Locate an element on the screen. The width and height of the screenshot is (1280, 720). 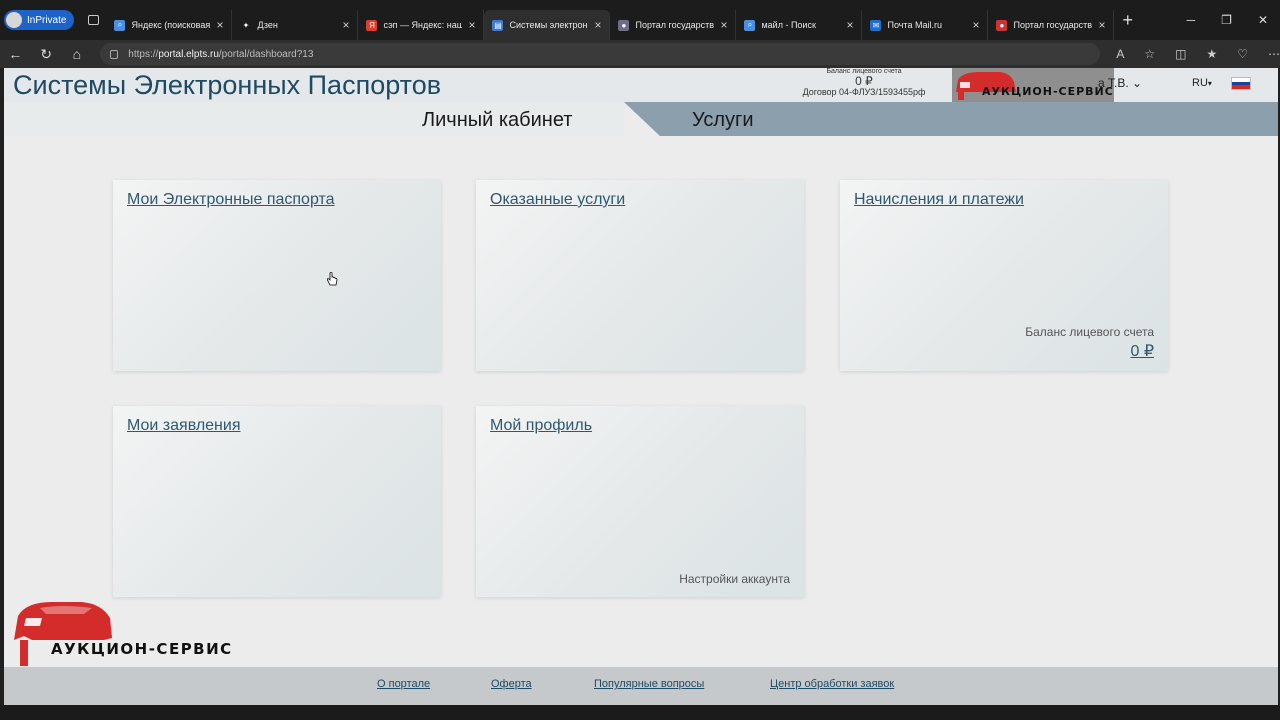
footer-link-about: О портале is located at coordinates (403, 684).